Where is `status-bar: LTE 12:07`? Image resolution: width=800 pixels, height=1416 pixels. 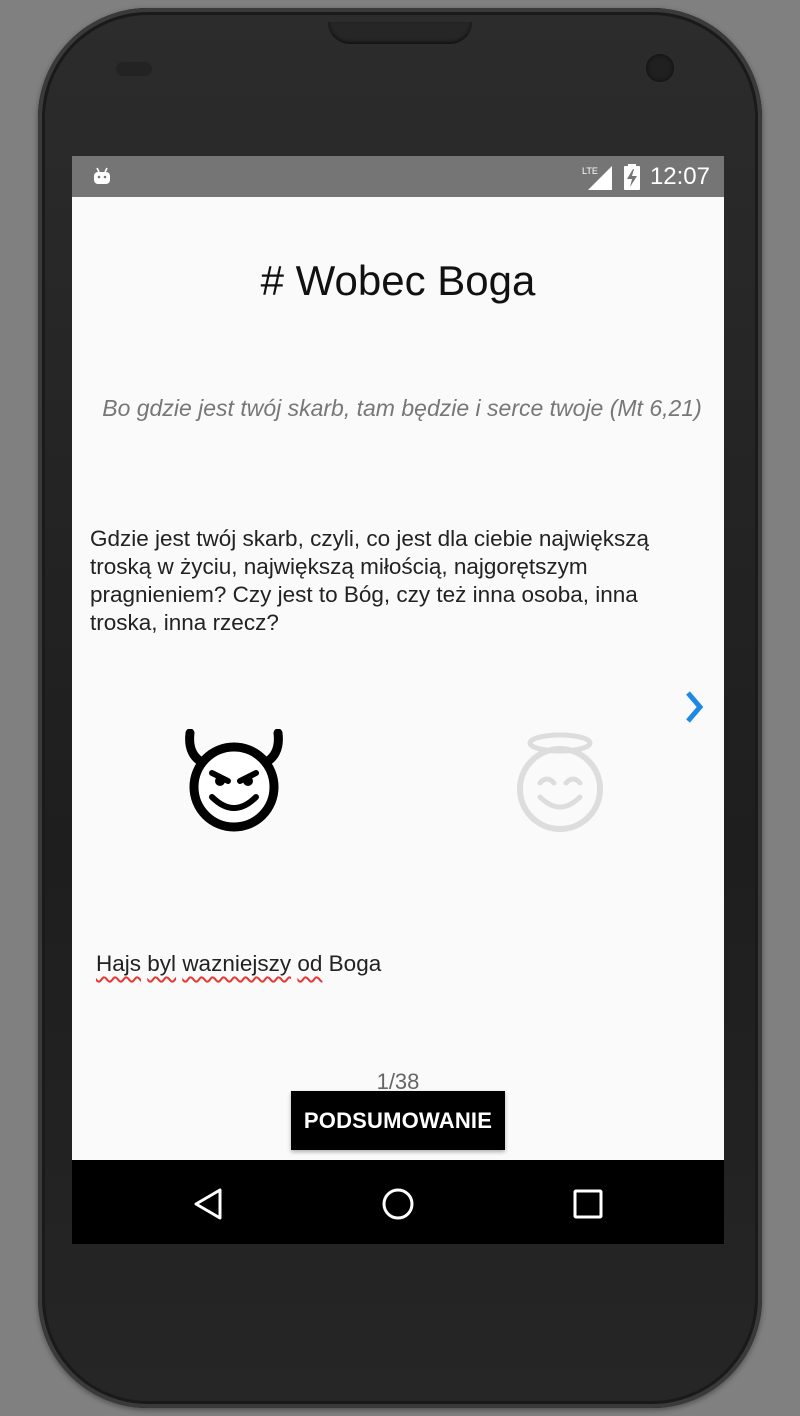
status-bar: LTE 12:07 is located at coordinates (398, 176).